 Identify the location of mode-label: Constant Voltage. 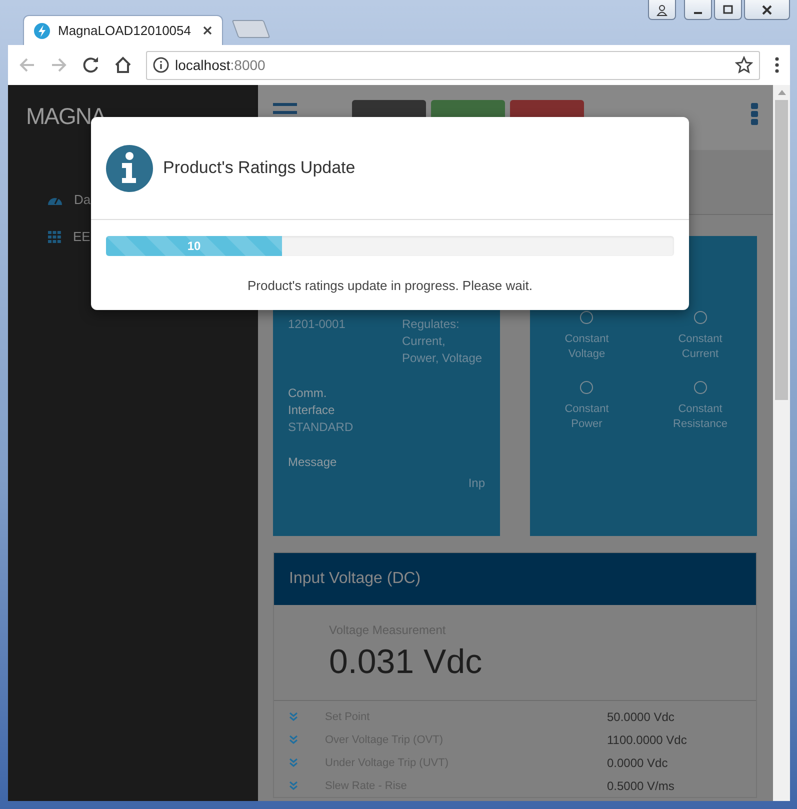
(587, 347).